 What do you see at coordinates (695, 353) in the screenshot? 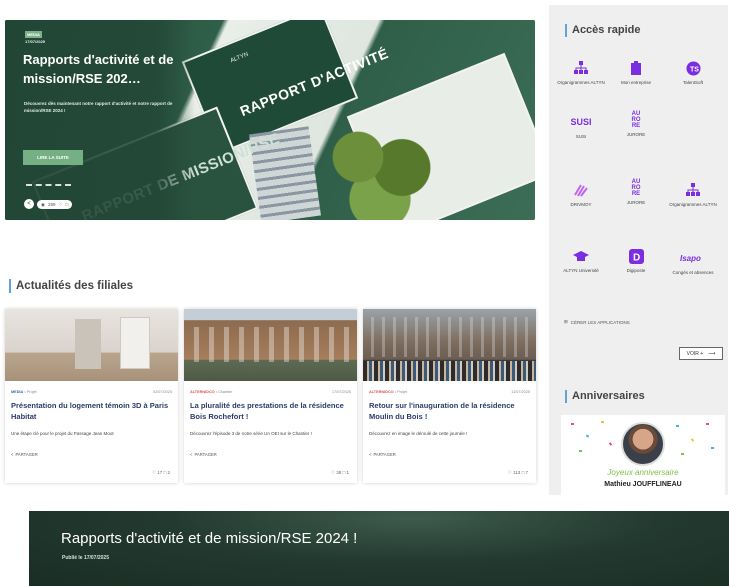
I see `voir-plus-label: VOIR +` at bounding box center [695, 353].